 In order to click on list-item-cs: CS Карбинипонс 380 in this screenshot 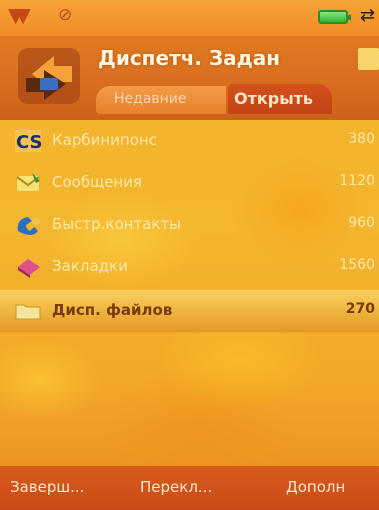, I will do `click(189, 141)`.